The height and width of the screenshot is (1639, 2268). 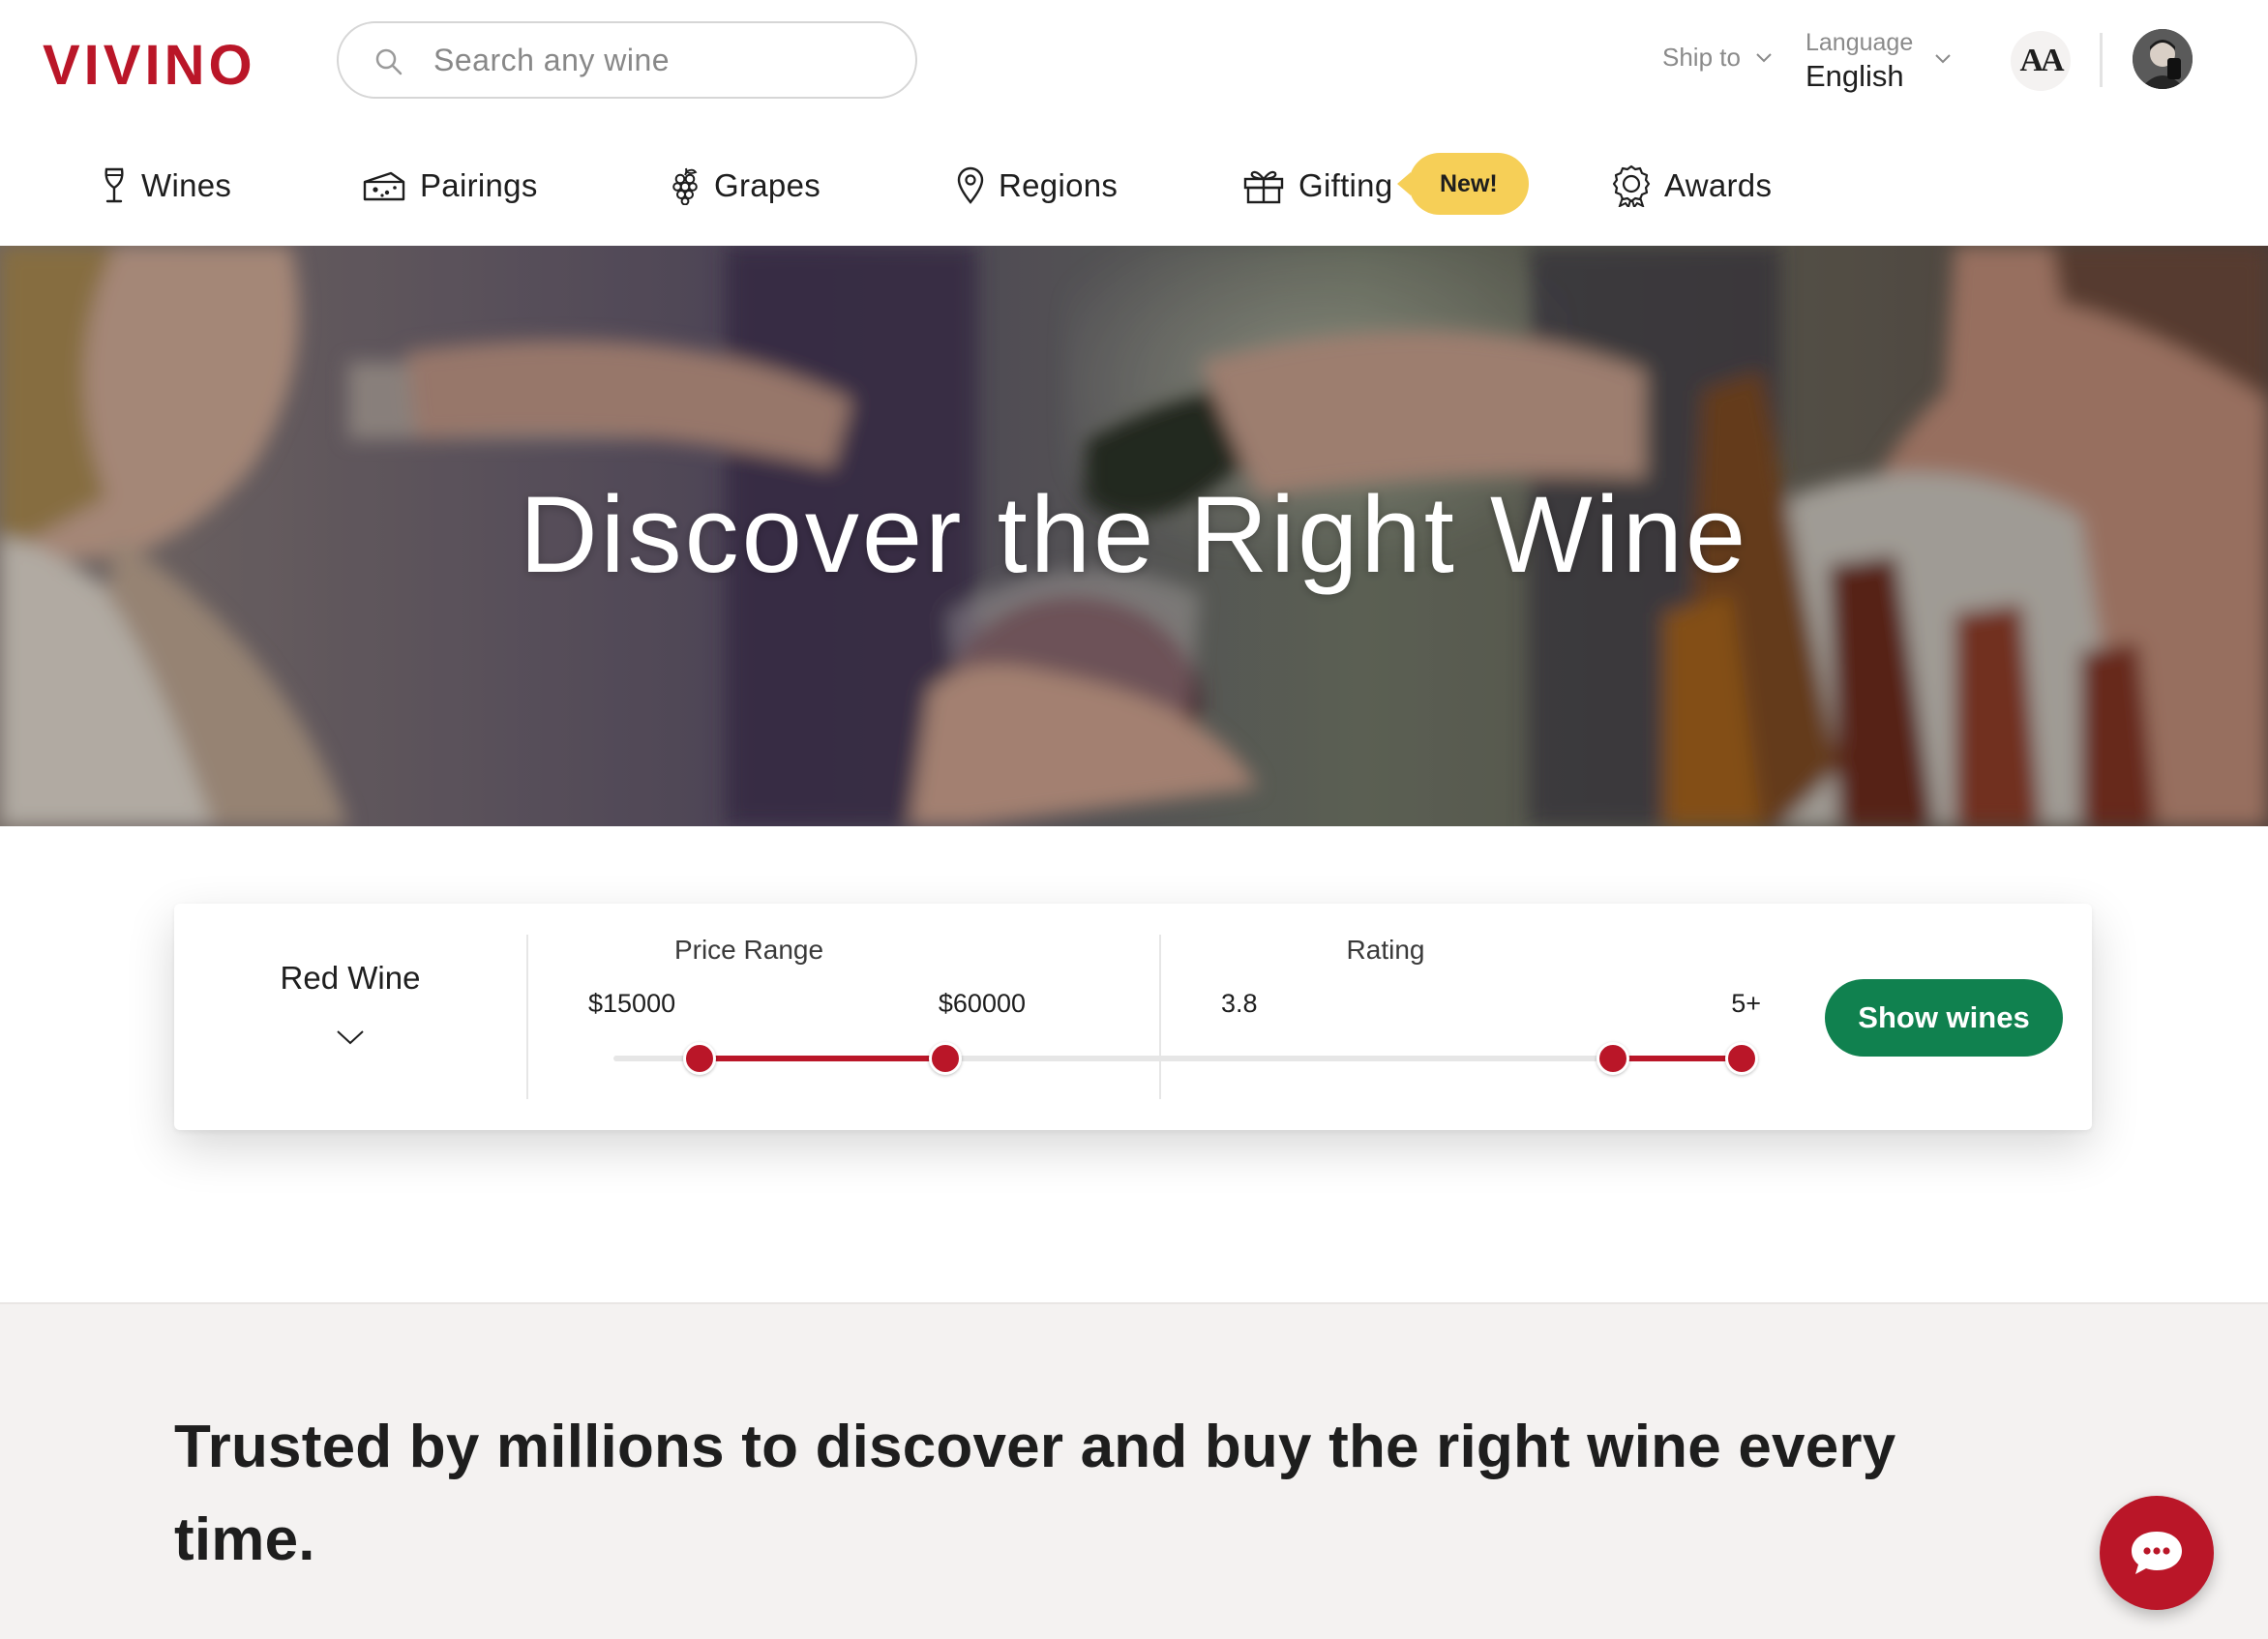 I want to click on nav-item-pairings: Pairings, so click(x=450, y=186).